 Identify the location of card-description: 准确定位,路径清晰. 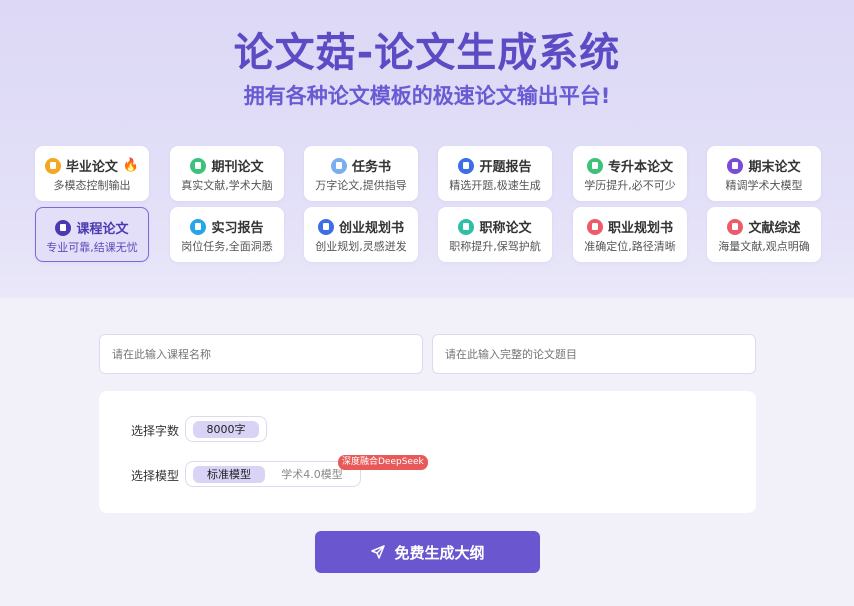
(630, 246).